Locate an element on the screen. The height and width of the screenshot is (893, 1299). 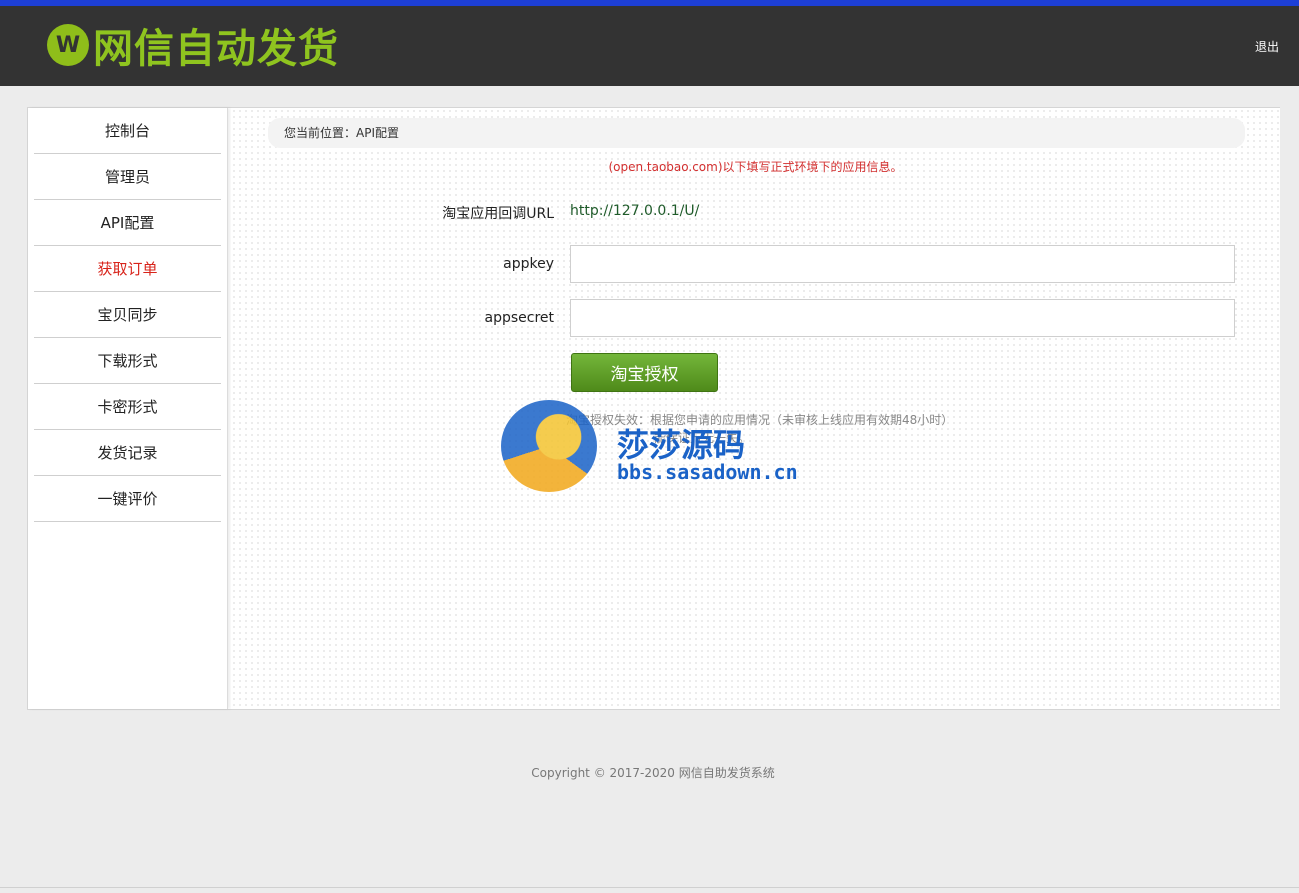
appsecret-input is located at coordinates (902, 318).